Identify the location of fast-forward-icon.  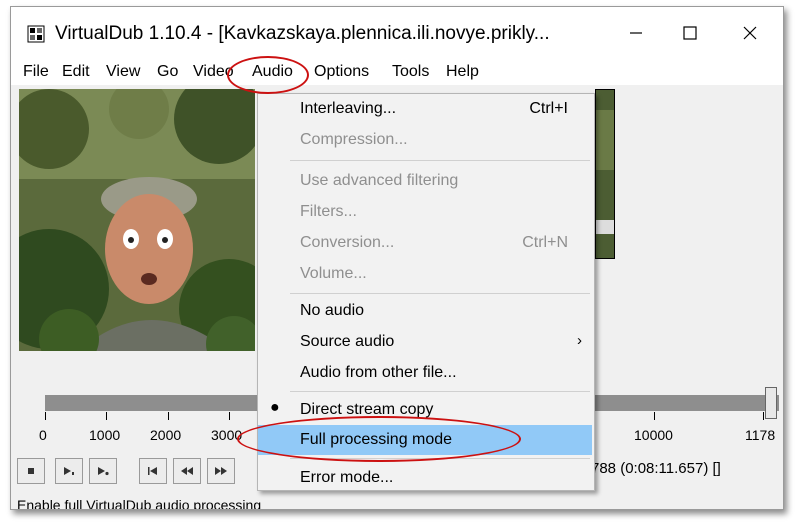
(221, 471).